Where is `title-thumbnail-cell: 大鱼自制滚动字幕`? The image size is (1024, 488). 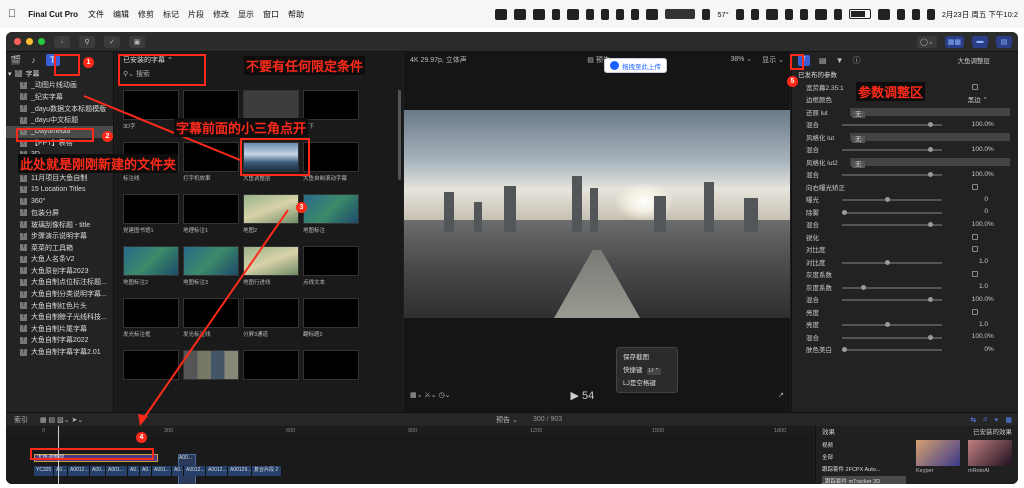
title-thumbnail-cell: 大鱼自制滚动字幕 is located at coordinates (331, 162).